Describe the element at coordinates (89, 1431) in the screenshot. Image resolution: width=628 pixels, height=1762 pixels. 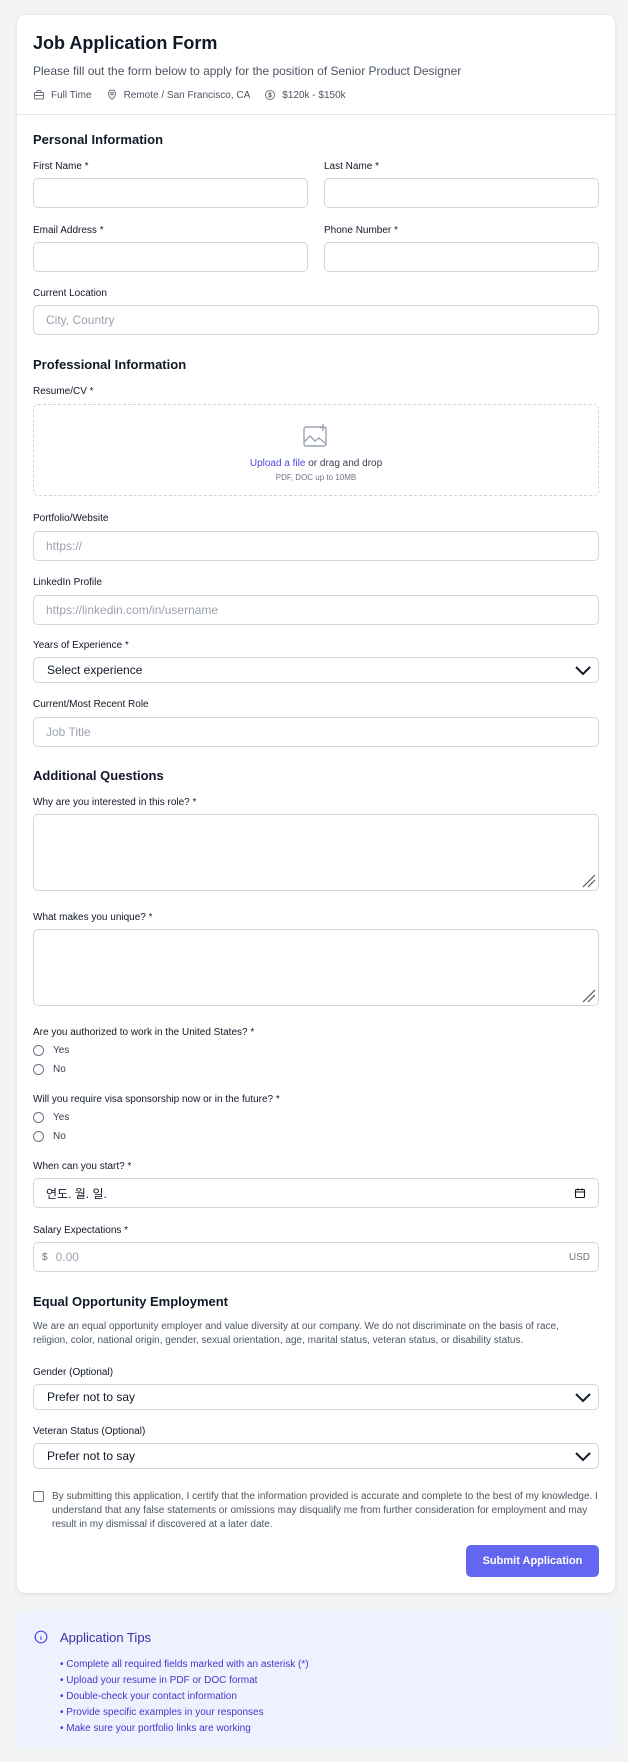
I see `veteran-label: Veteran Status (Optional)` at that location.